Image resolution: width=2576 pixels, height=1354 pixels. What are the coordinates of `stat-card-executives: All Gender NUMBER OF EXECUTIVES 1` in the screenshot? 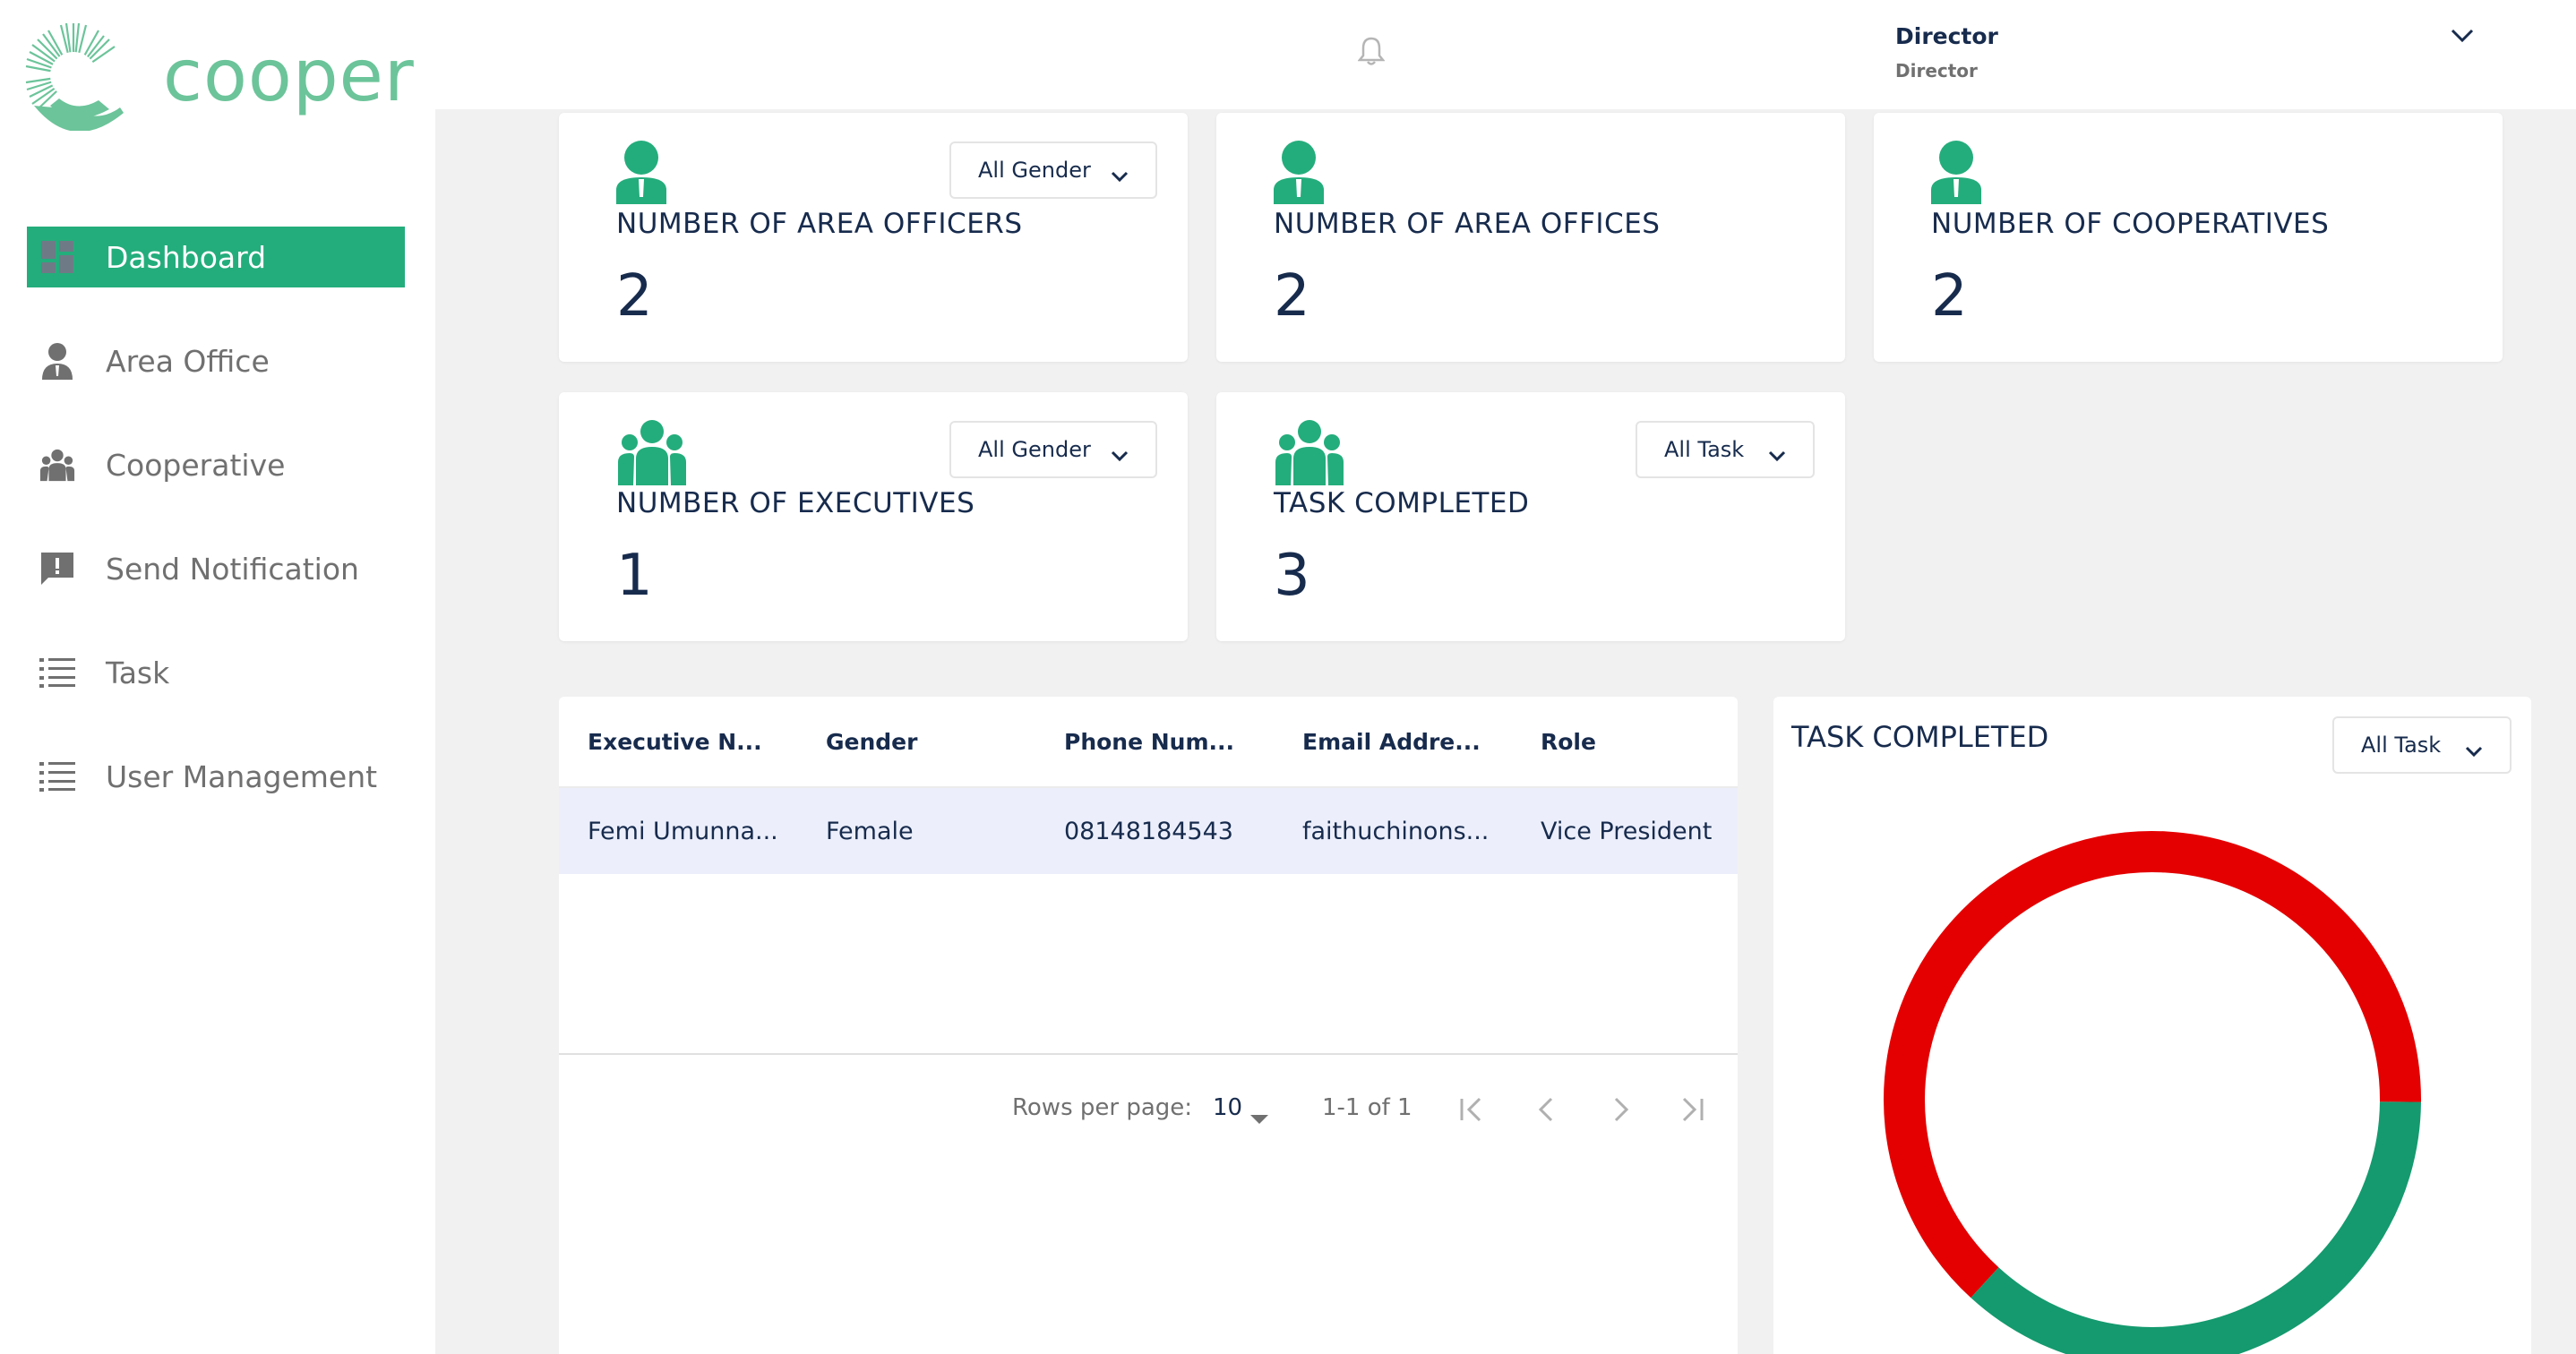 It's located at (873, 516).